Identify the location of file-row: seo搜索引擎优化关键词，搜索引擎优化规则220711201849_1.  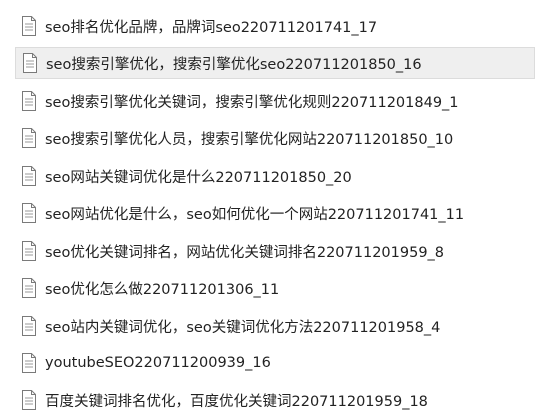
(275, 101).